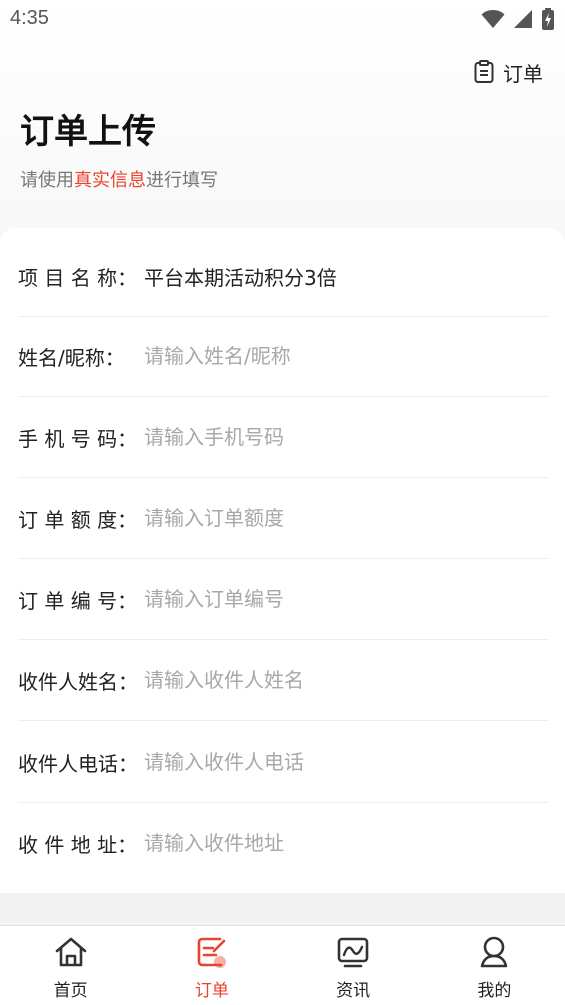 The height and width of the screenshot is (1005, 565). What do you see at coordinates (78, 844) in the screenshot?
I see `address-label: 收 件 地 址：` at bounding box center [78, 844].